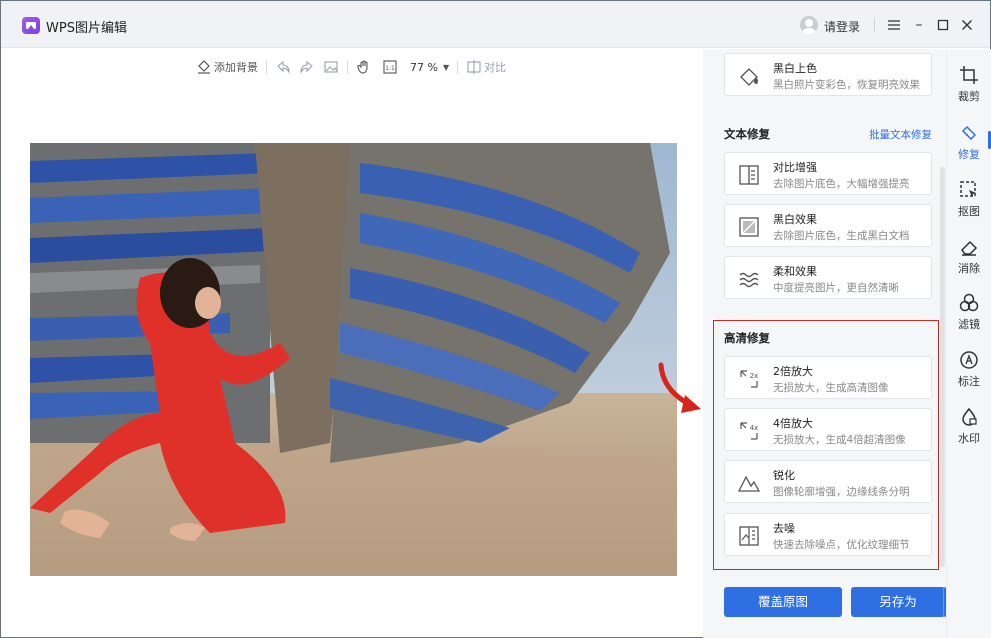  Describe the element at coordinates (874, 25) in the screenshot. I see `title-divider` at that location.